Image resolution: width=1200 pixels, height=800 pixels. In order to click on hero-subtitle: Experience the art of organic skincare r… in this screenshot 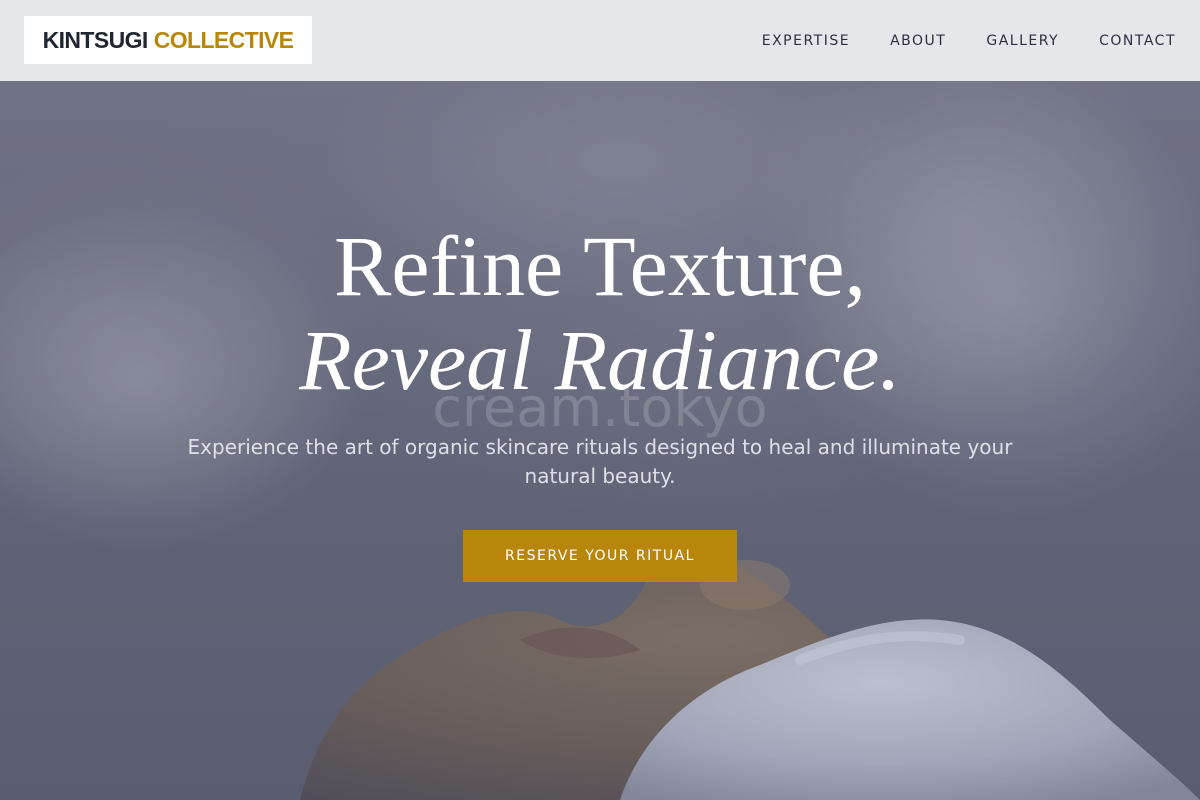, I will do `click(600, 461)`.